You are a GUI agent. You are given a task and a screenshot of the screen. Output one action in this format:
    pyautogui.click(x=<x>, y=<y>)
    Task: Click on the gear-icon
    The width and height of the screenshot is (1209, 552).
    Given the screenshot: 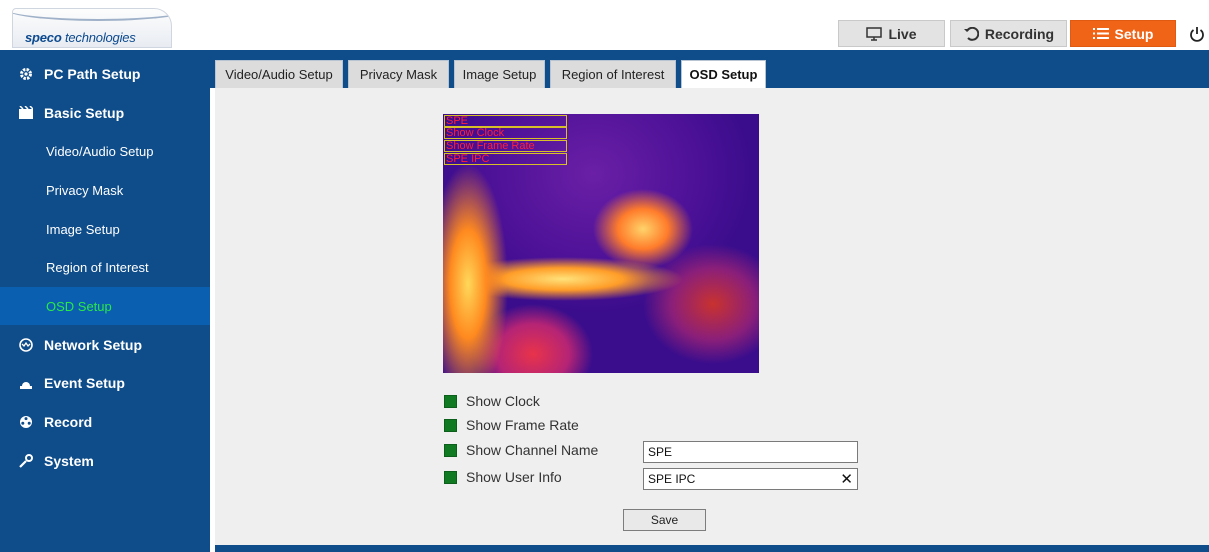 What is the action you would take?
    pyautogui.click(x=26, y=74)
    